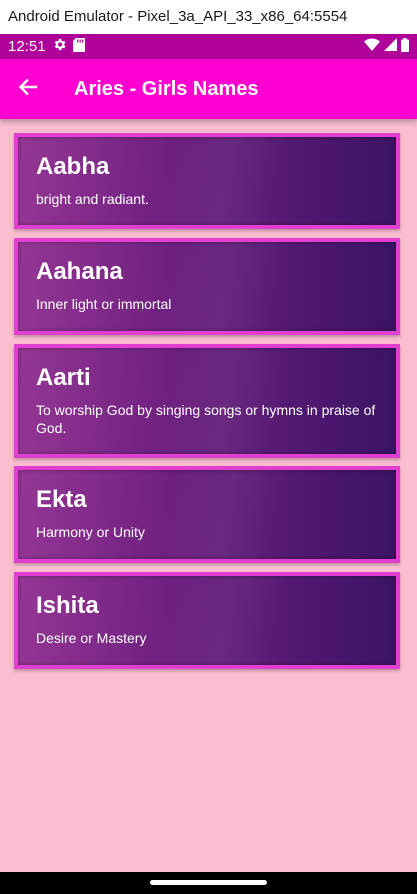 The width and height of the screenshot is (417, 894). I want to click on name-meaning: Harmony or Unity, so click(90, 532).